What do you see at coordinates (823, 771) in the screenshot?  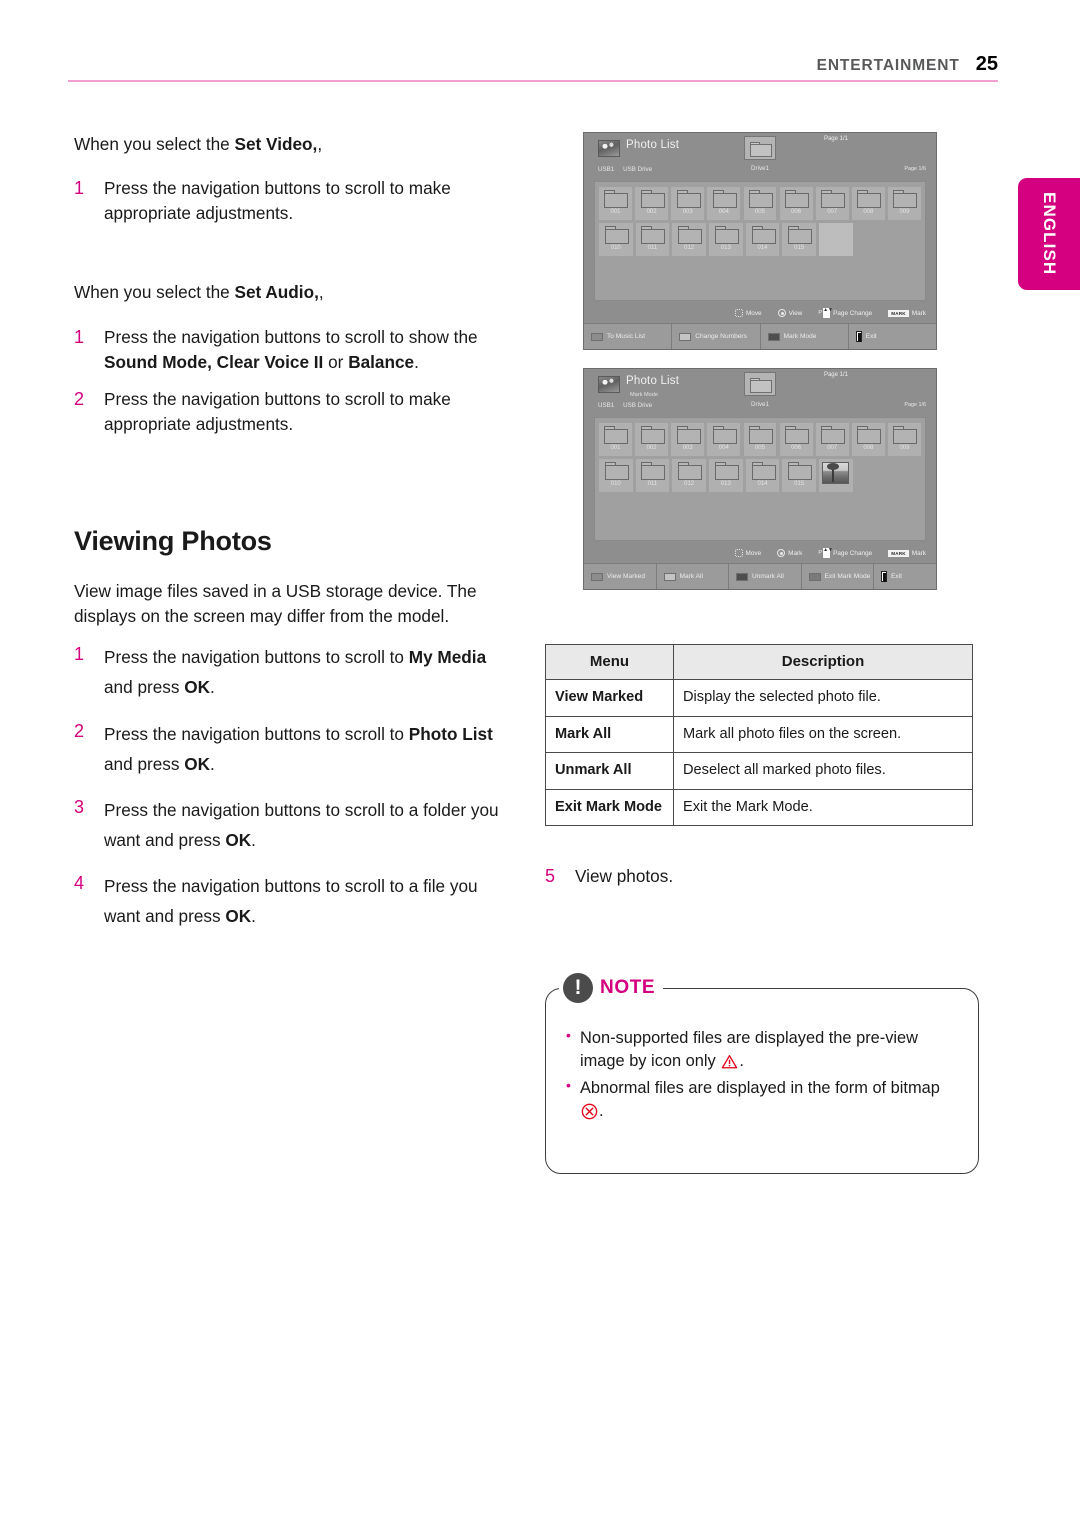 I see `table-cell-description: Deselect all marked photo files.` at bounding box center [823, 771].